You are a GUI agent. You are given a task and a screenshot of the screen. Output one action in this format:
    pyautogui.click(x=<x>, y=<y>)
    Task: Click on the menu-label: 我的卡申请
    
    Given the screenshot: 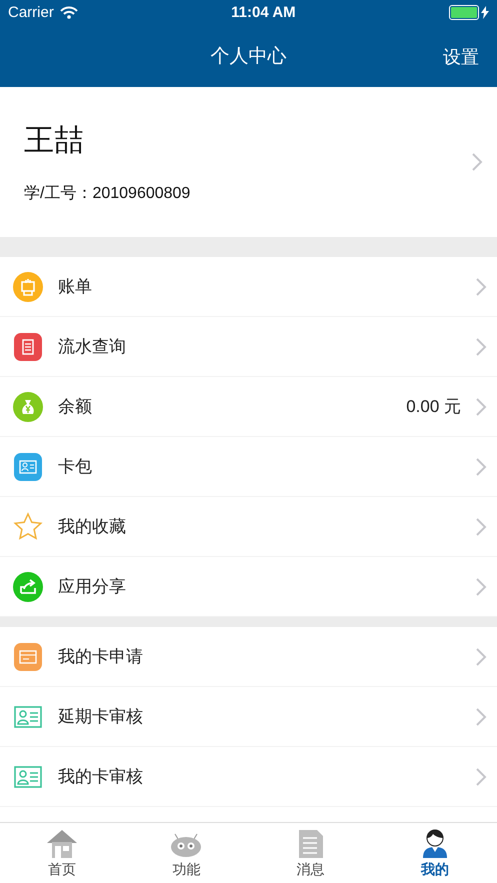 What is the action you would take?
    pyautogui.click(x=101, y=657)
    